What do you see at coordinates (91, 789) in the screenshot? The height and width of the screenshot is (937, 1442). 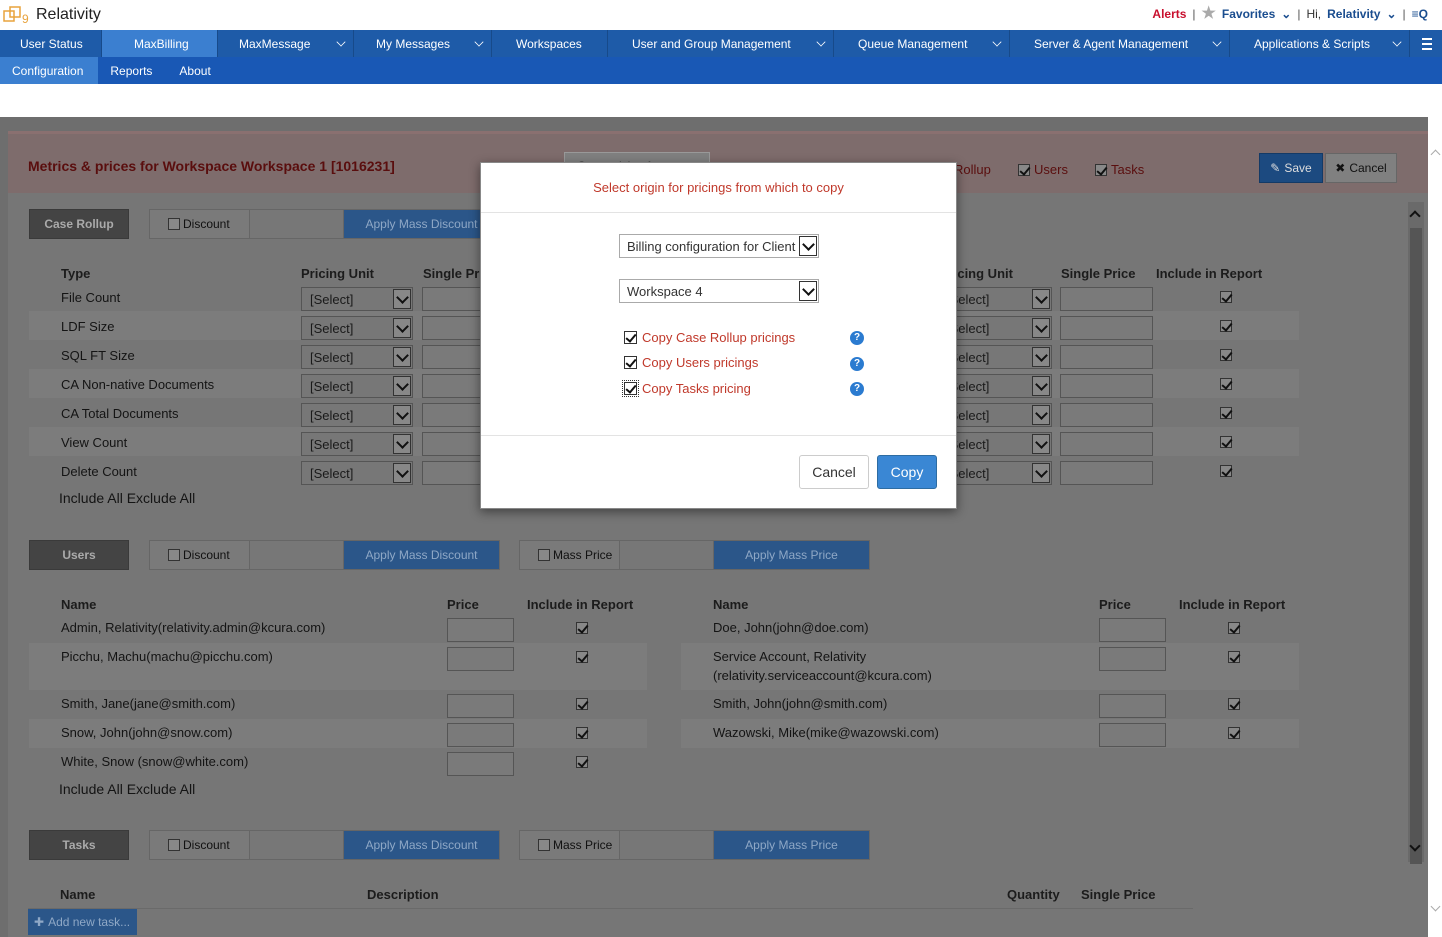 I see `include-all-link: Include All` at bounding box center [91, 789].